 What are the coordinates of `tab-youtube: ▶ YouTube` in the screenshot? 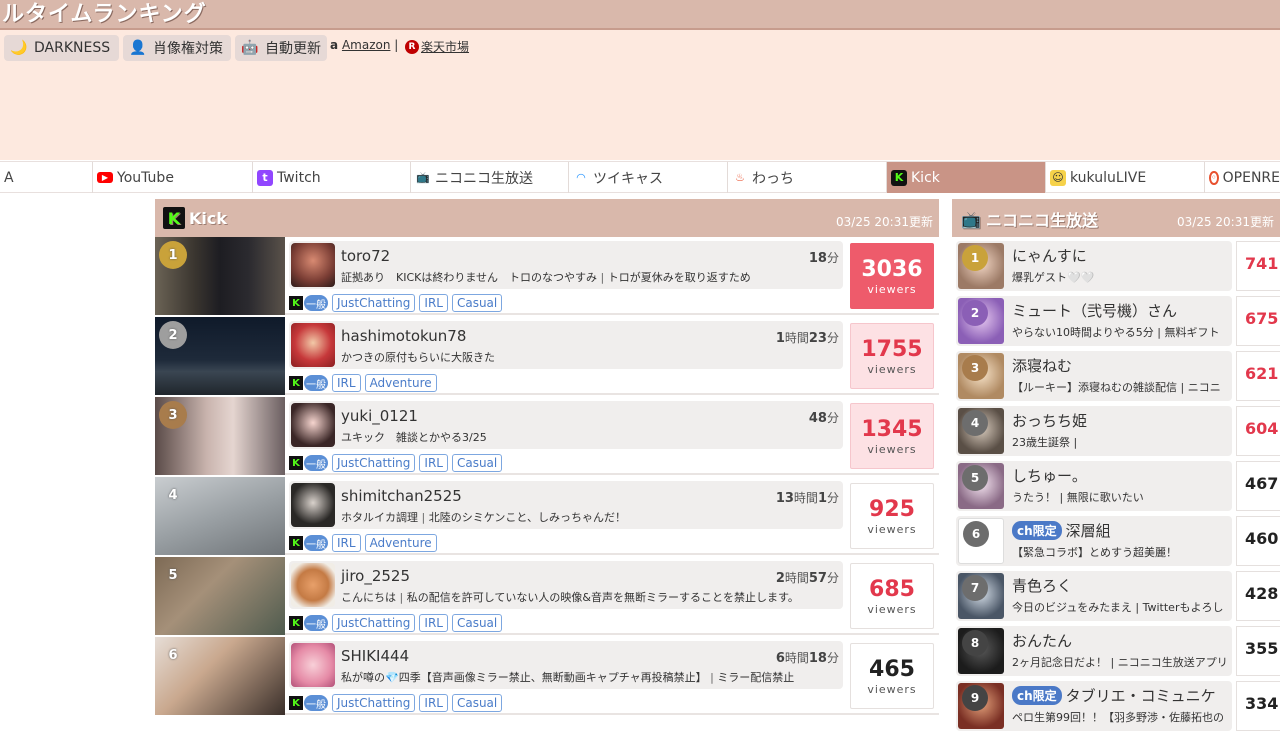 It's located at (172, 177).